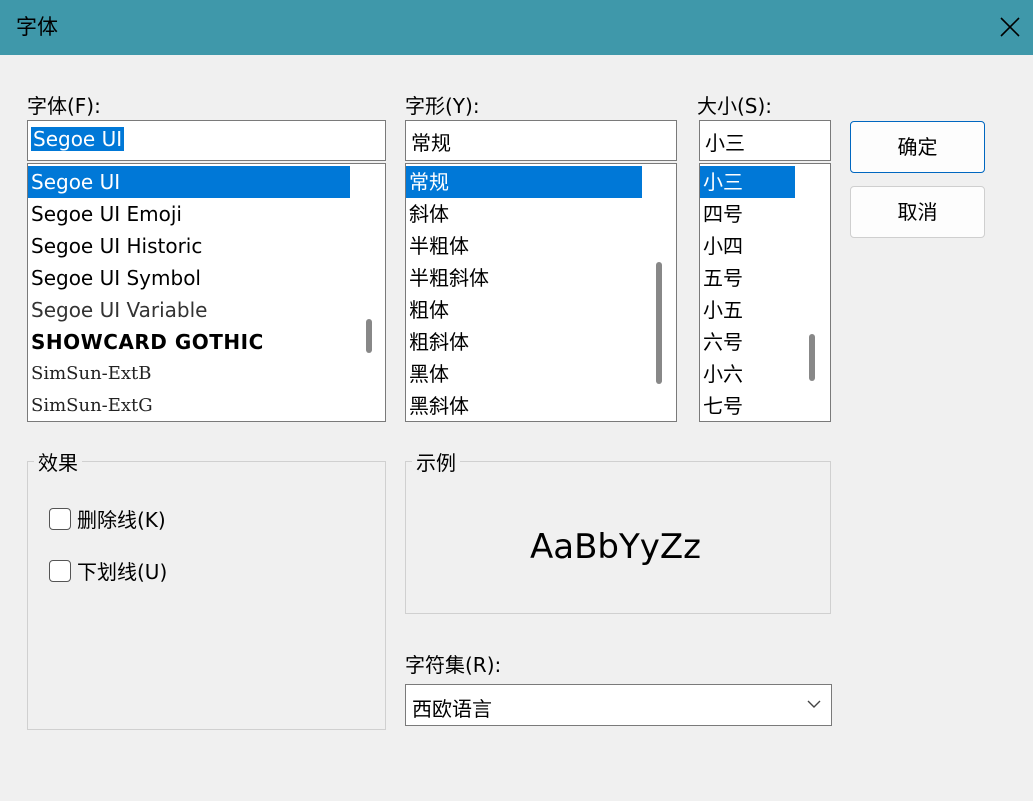 This screenshot has width=1033, height=801. I want to click on style-list-item: 粗体, so click(427, 310).